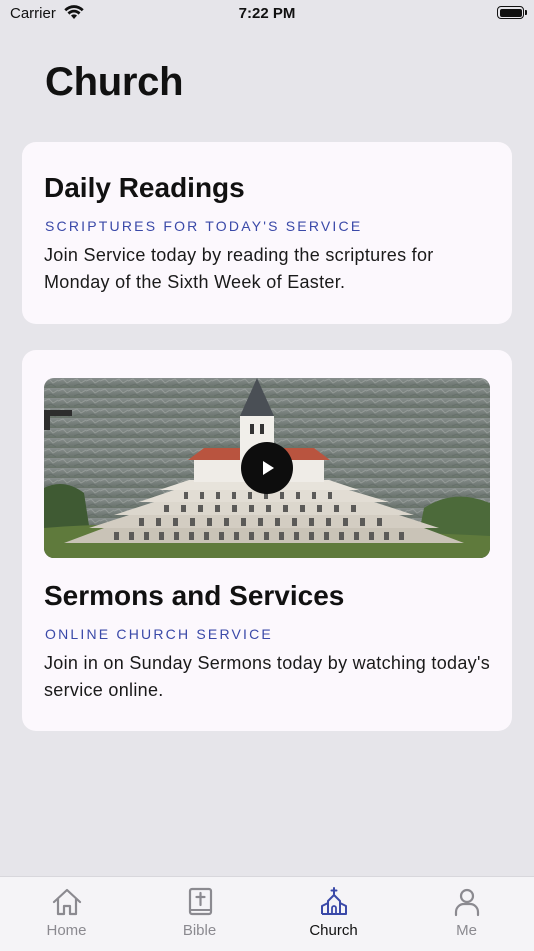 Image resolution: width=534 pixels, height=951 pixels. I want to click on tab-me: Me, so click(466, 914).